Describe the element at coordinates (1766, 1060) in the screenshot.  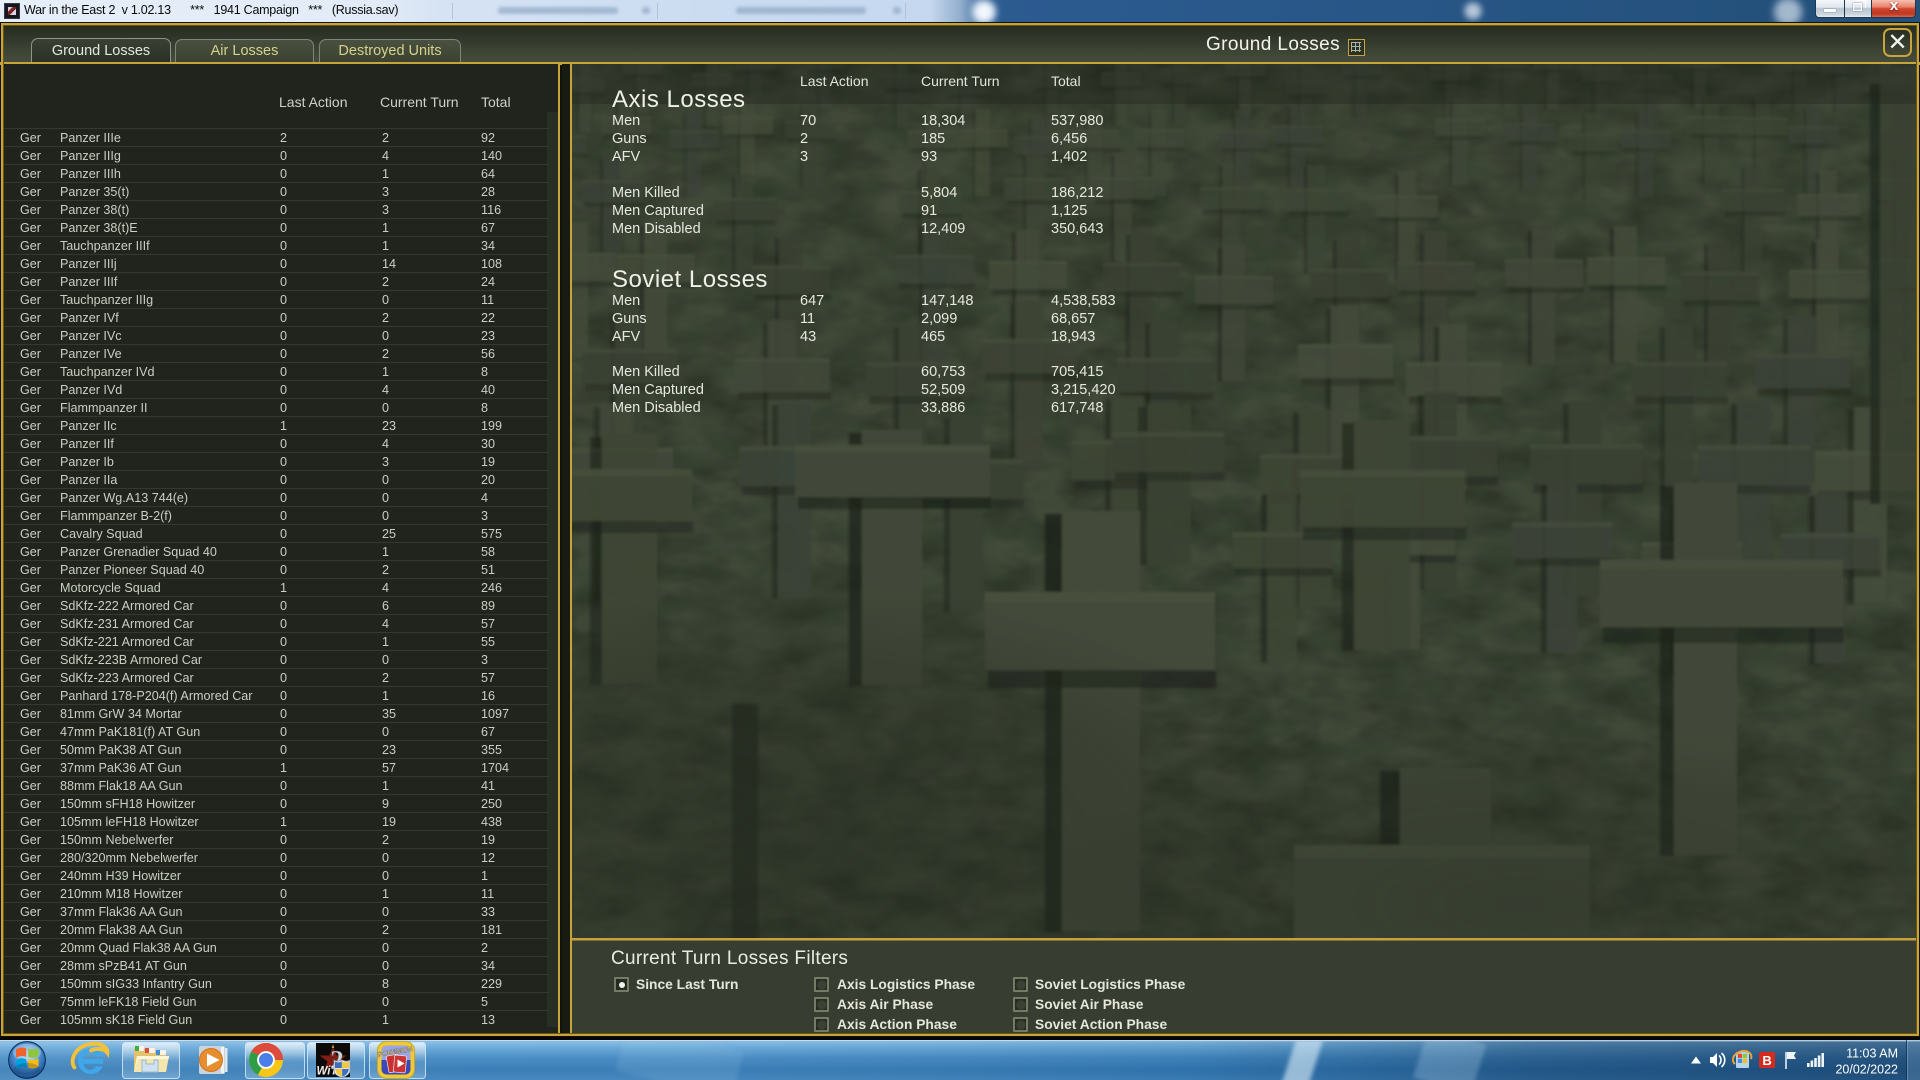
I see `svg-text: B` at that location.